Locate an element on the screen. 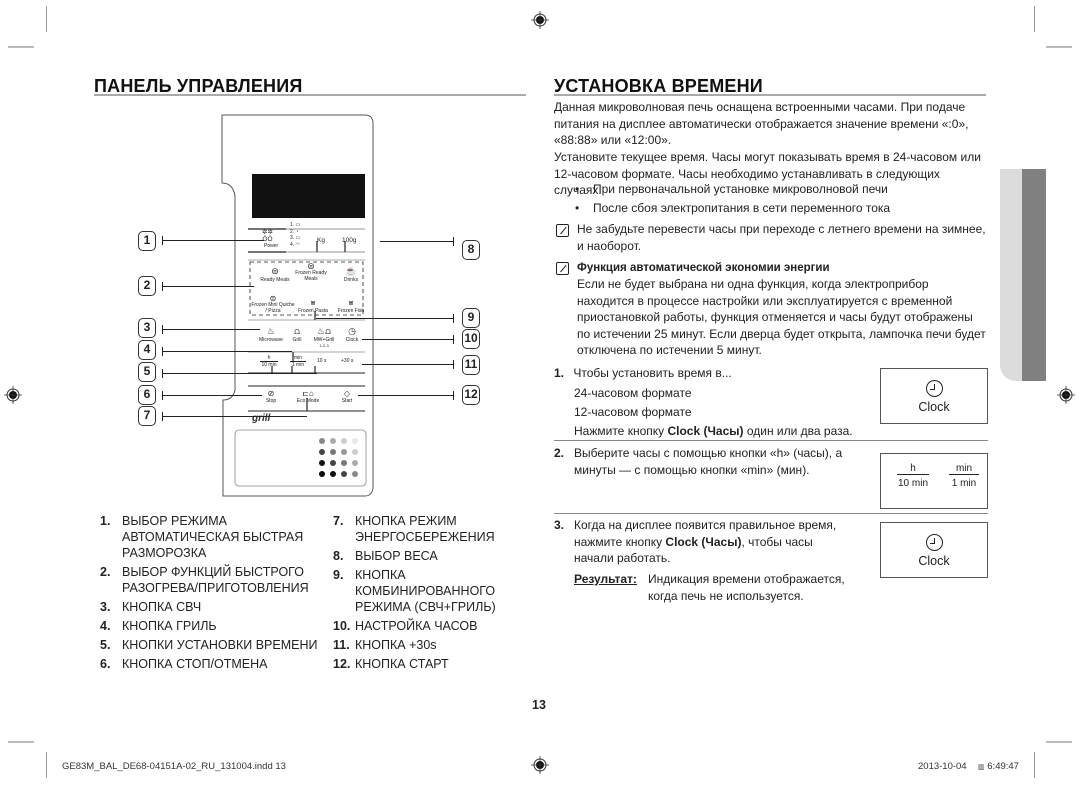  stop-icon: ⊘ is located at coordinates (271, 393).